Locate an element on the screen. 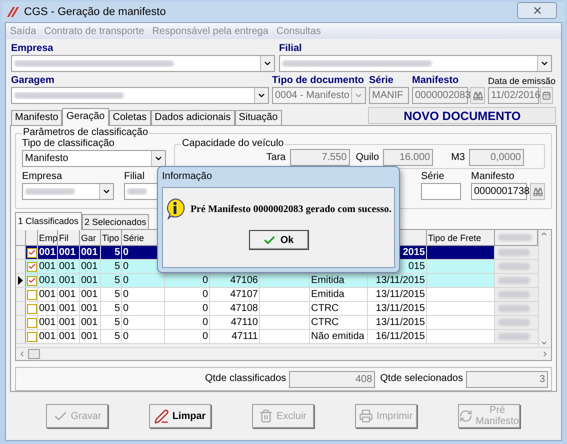 This screenshot has width=567, height=444. text-field: MANIF is located at coordinates (389, 95).